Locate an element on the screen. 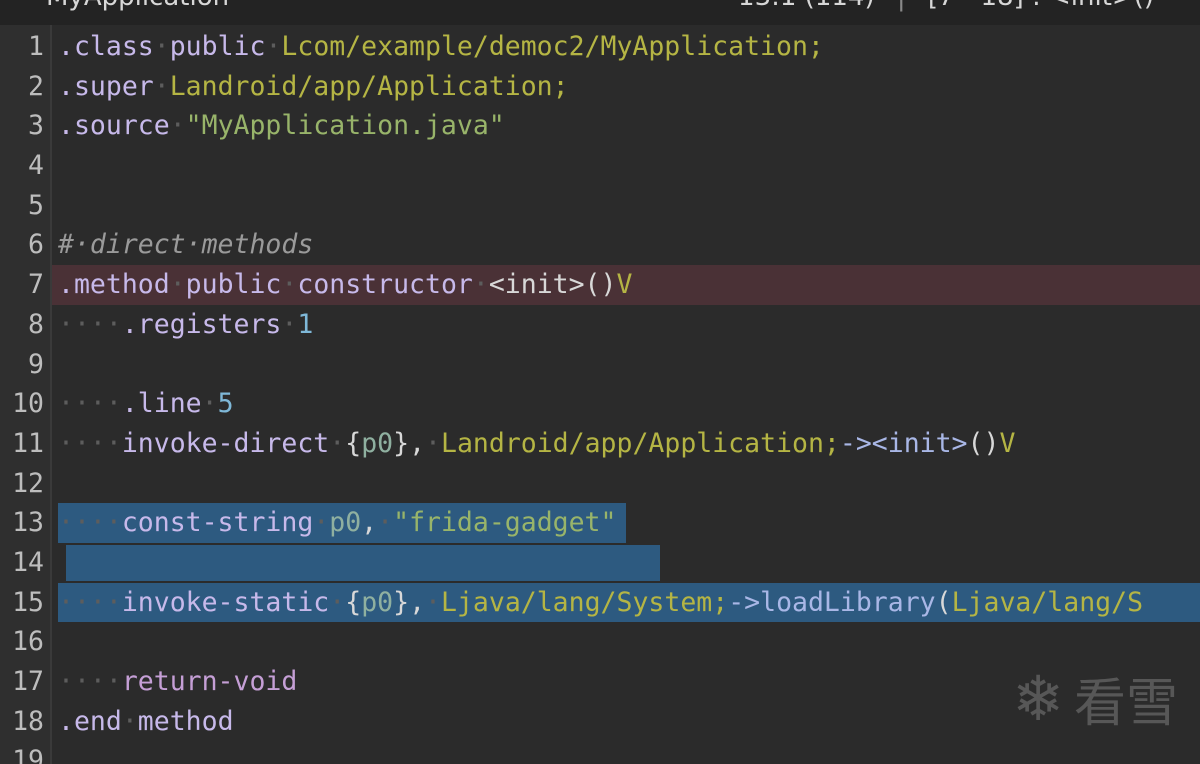 The image size is (1200, 764). code-line: 3 .source·"MyApplication.java" is located at coordinates (600, 126).